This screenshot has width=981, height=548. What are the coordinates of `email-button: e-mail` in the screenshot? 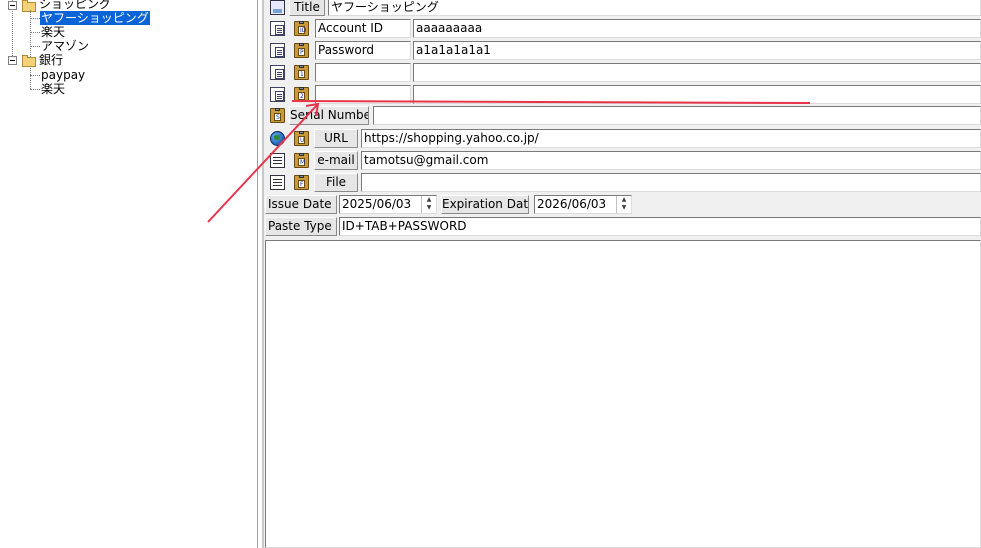 It's located at (336, 160).